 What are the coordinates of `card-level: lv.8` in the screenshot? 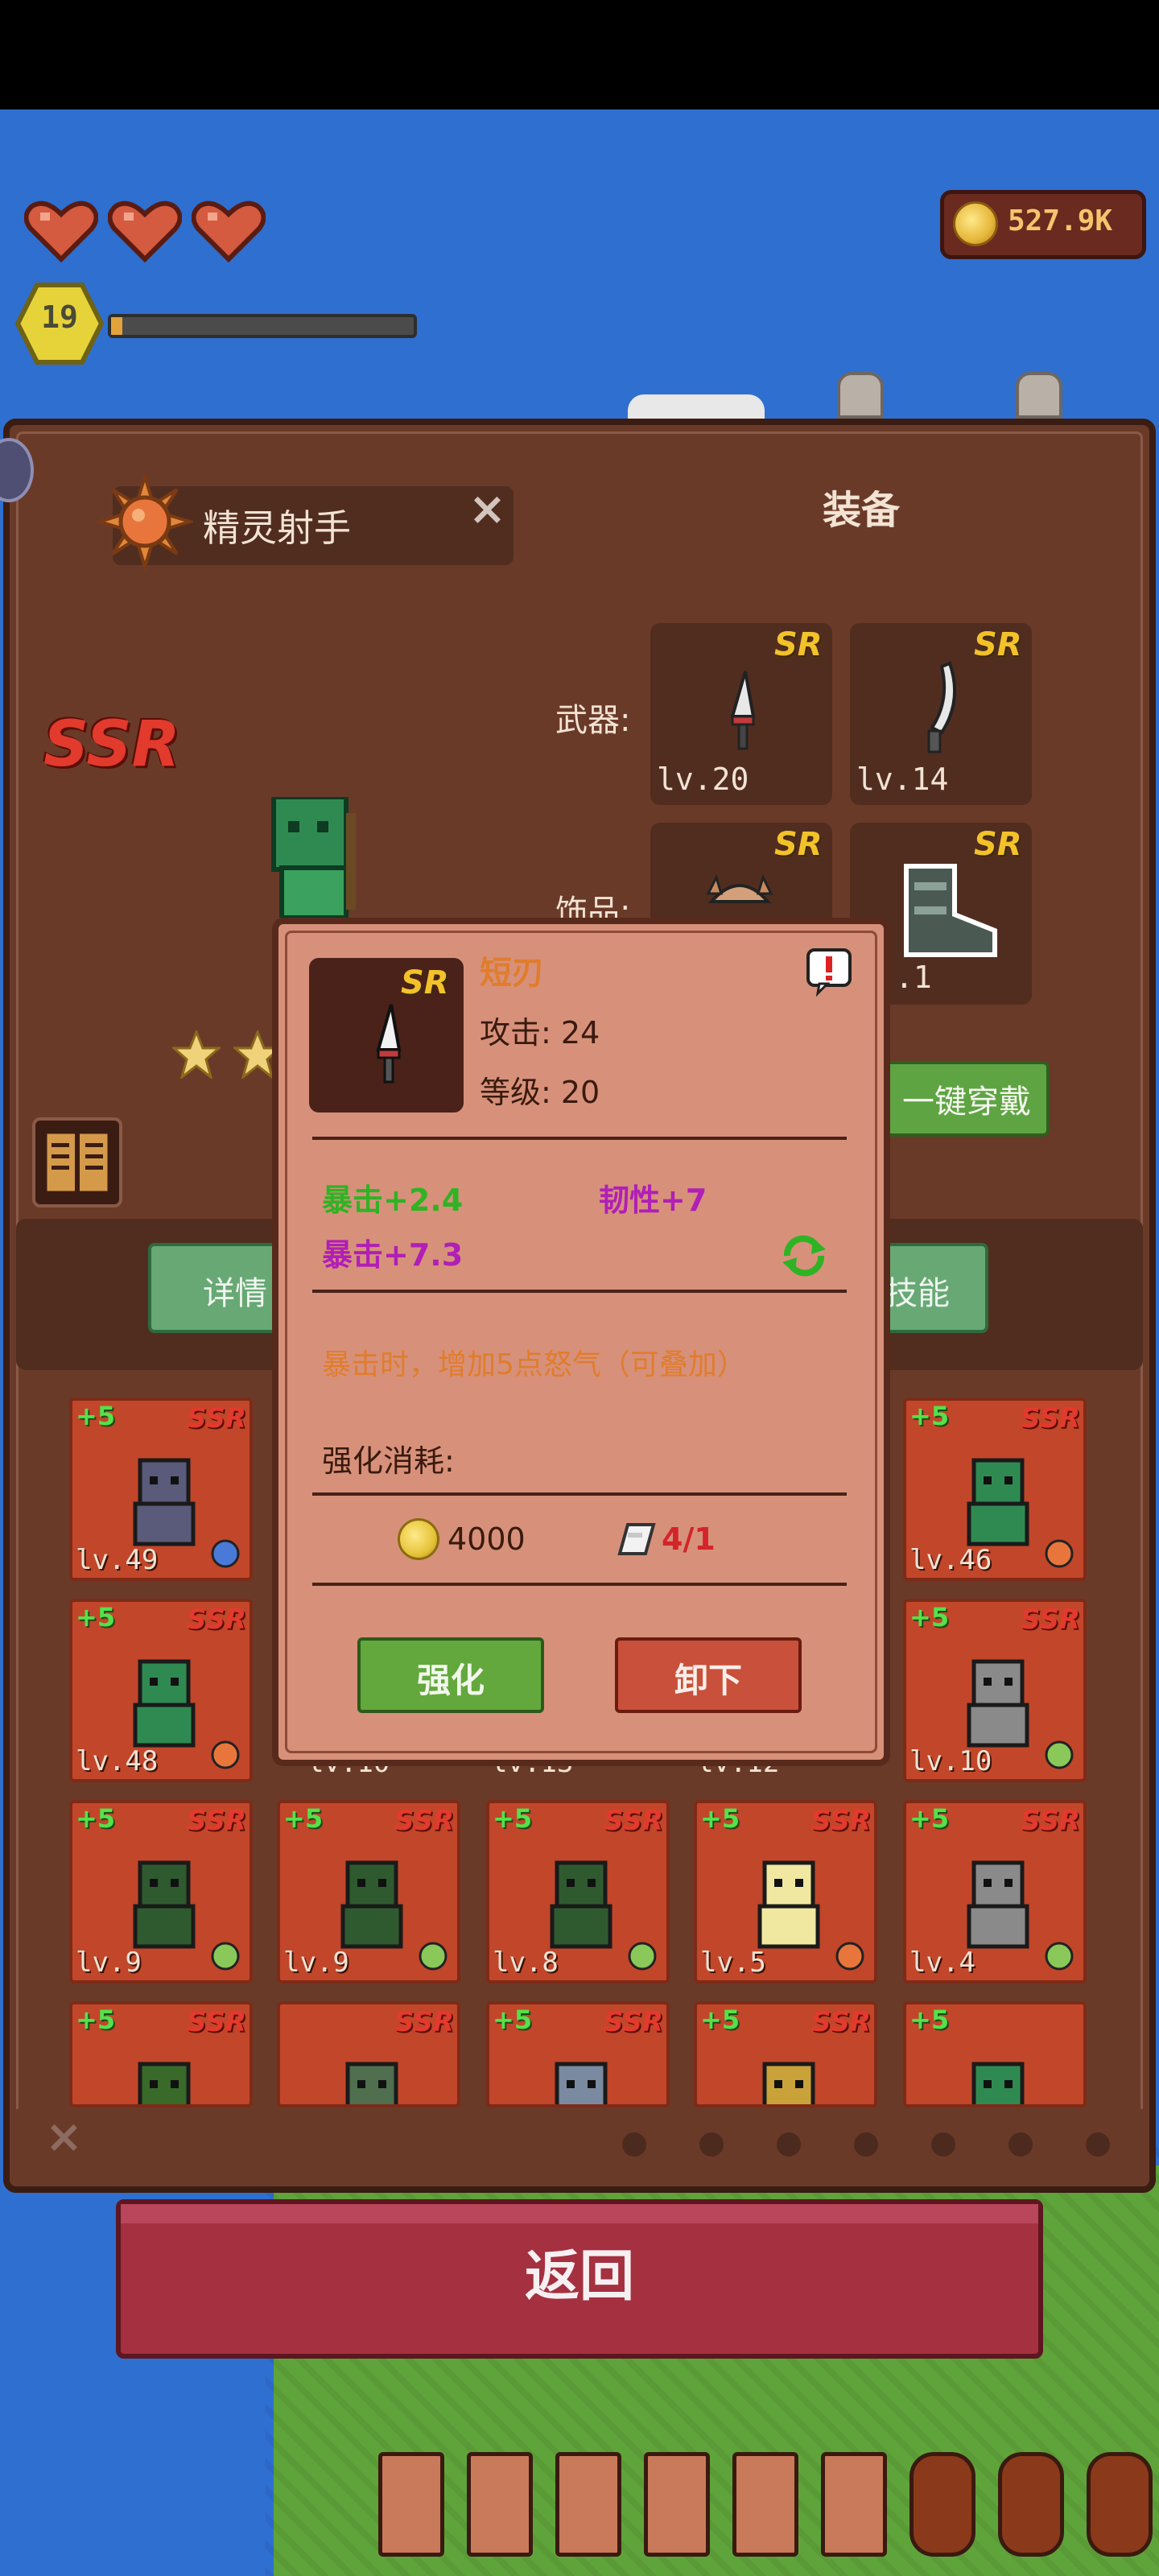 It's located at (526, 1962).